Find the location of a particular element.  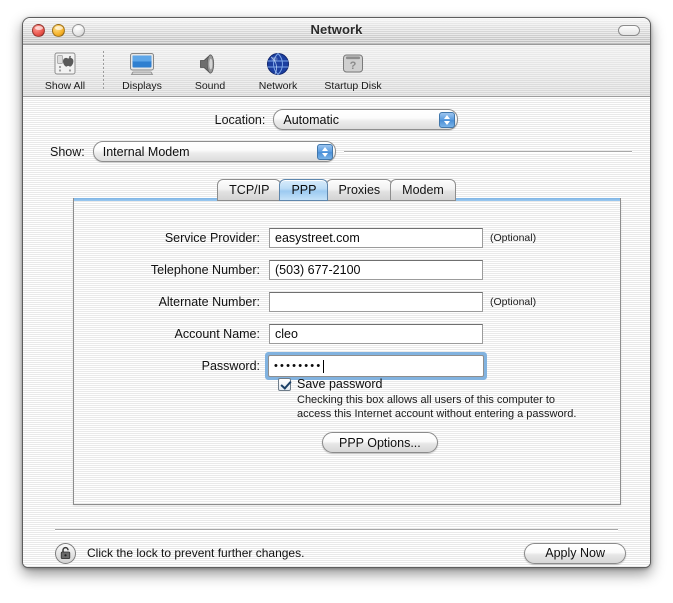

service-provider-hint: (Optional) is located at coordinates (513, 238).